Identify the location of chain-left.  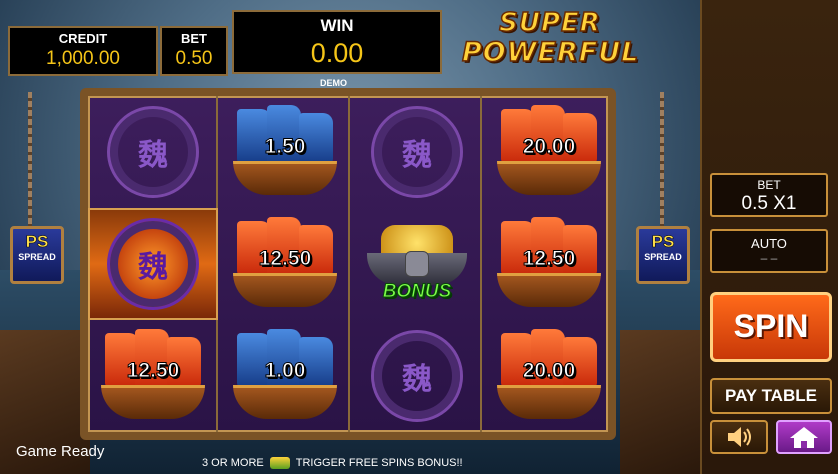
(30, 159).